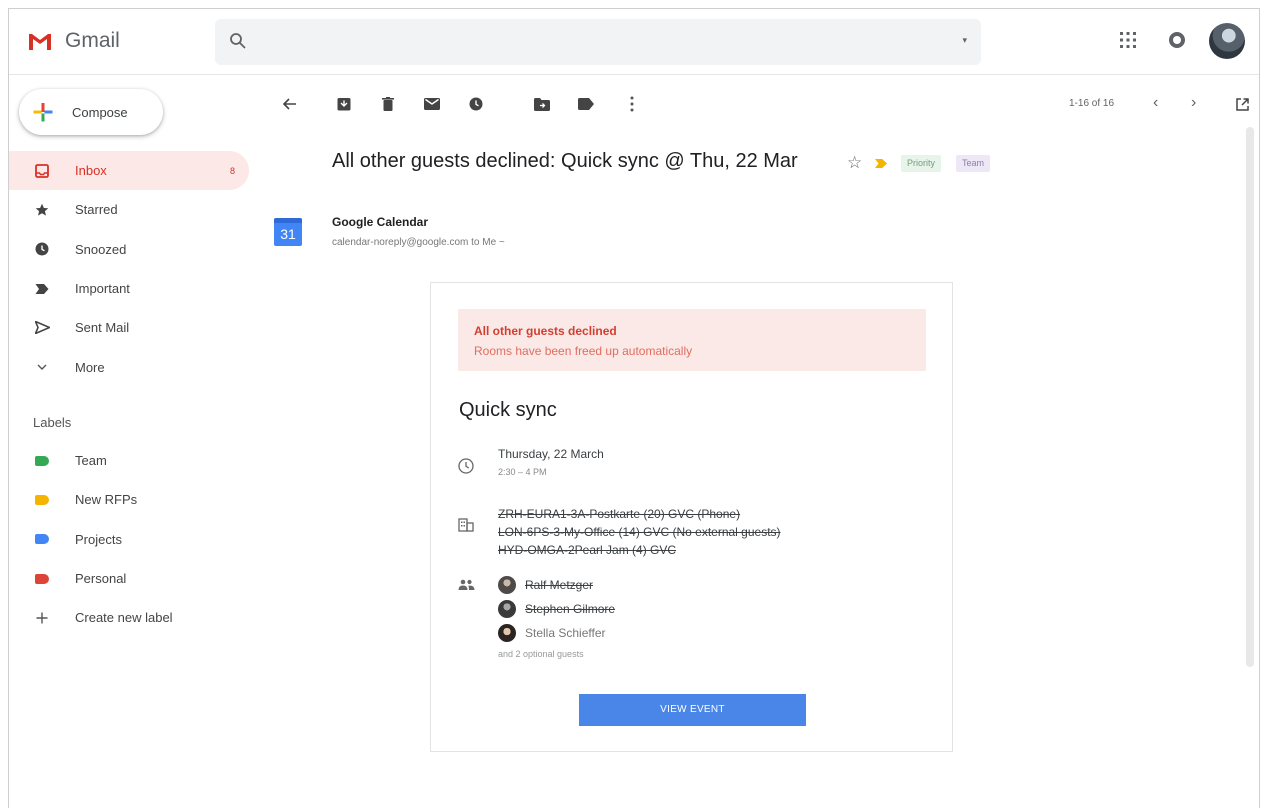  I want to click on label-name: Personal, so click(101, 579).